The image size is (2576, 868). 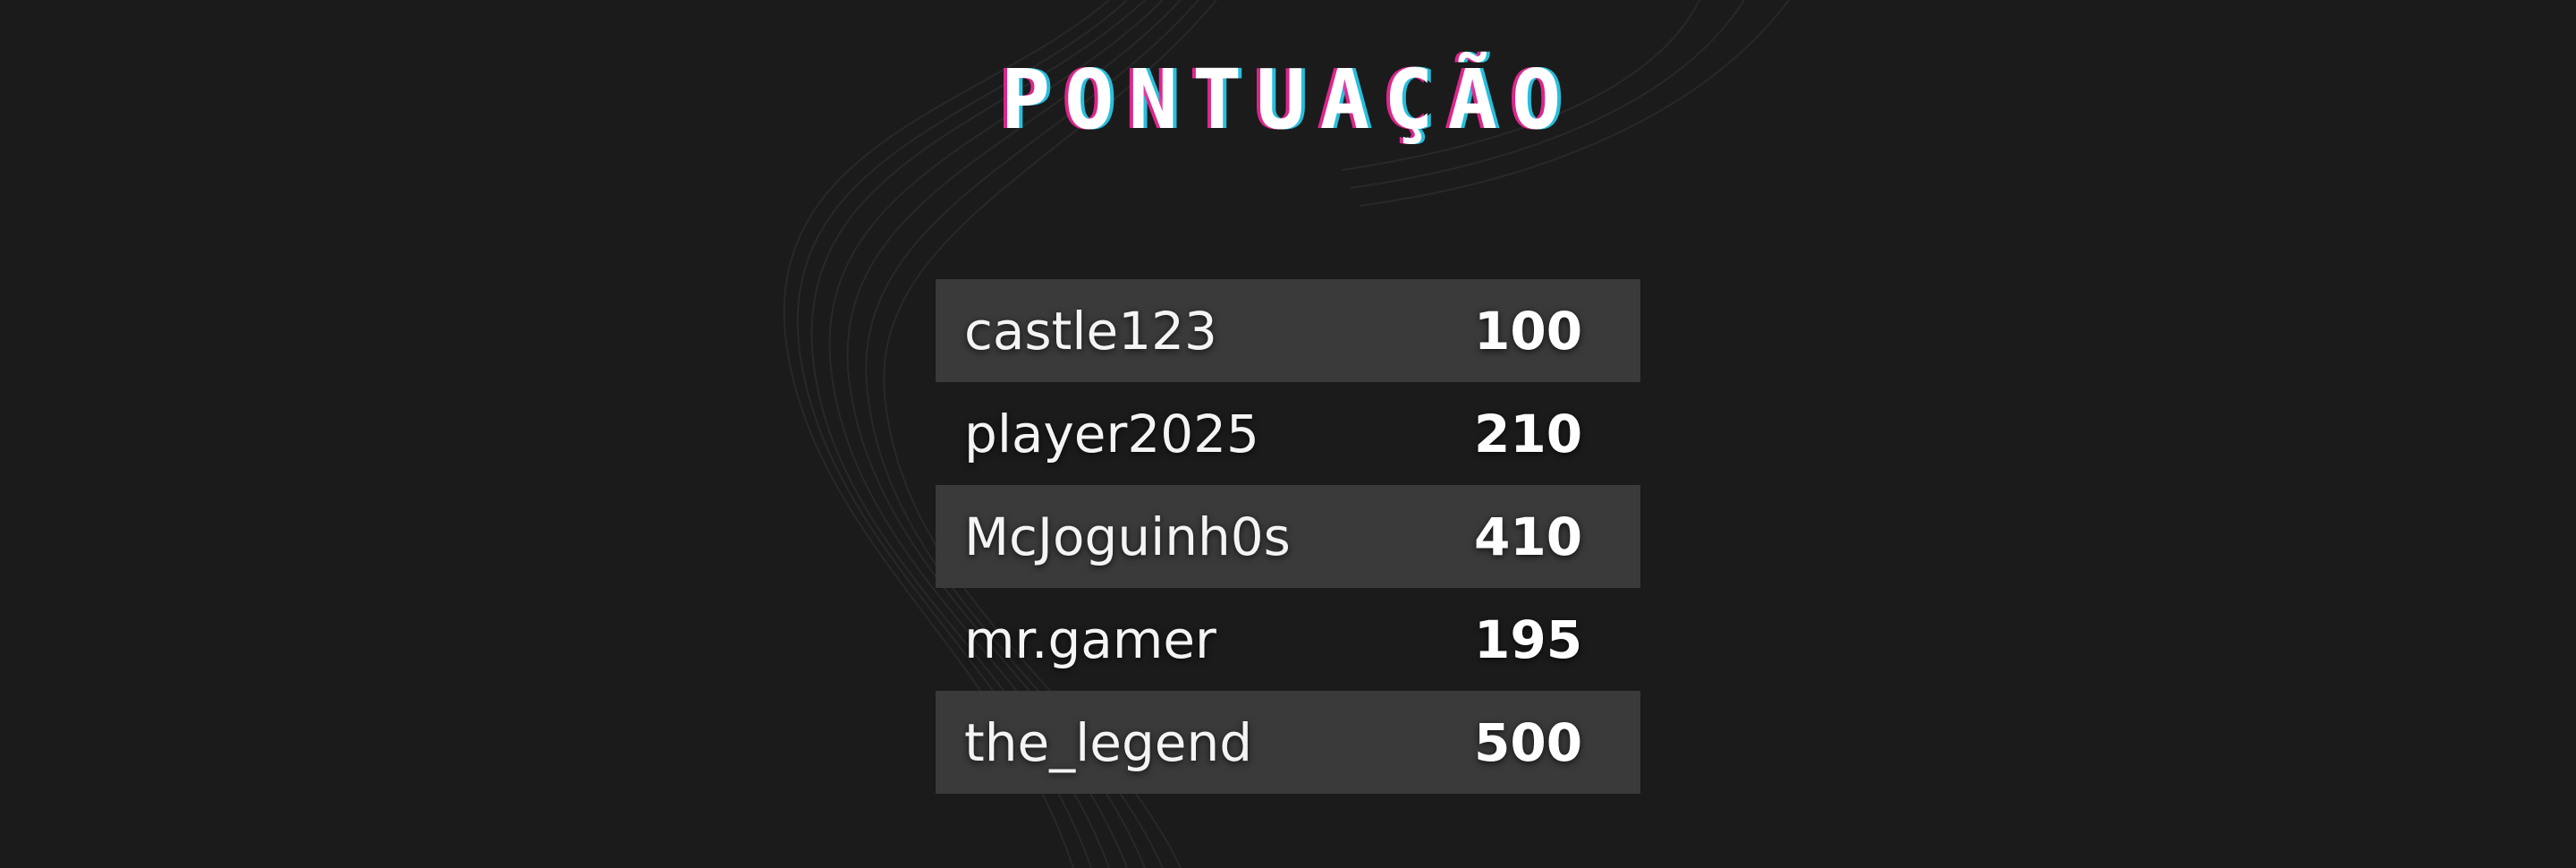 I want to click on player-name: castle123, so click(x=1090, y=331).